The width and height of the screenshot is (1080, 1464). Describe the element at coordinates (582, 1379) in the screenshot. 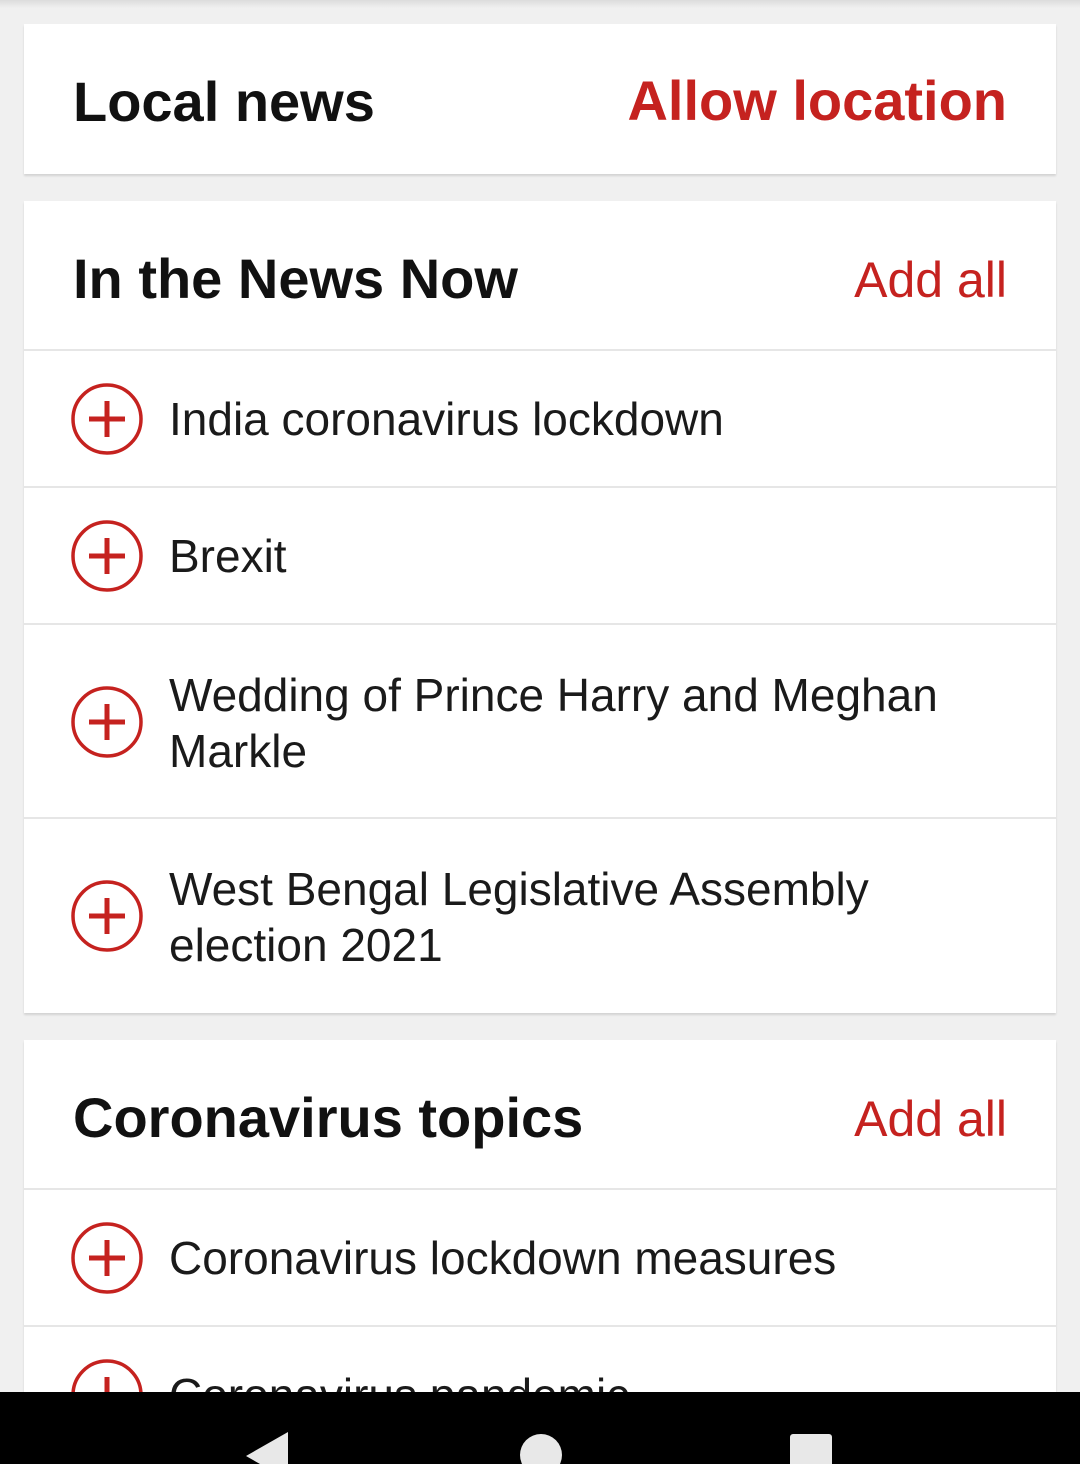

I see `topic-label: Coronavirus pandemic` at that location.